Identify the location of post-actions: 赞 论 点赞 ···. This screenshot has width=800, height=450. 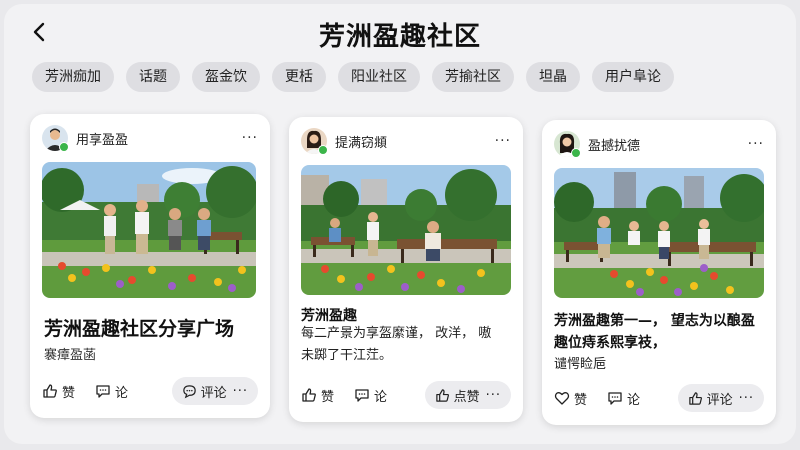
(406, 395).